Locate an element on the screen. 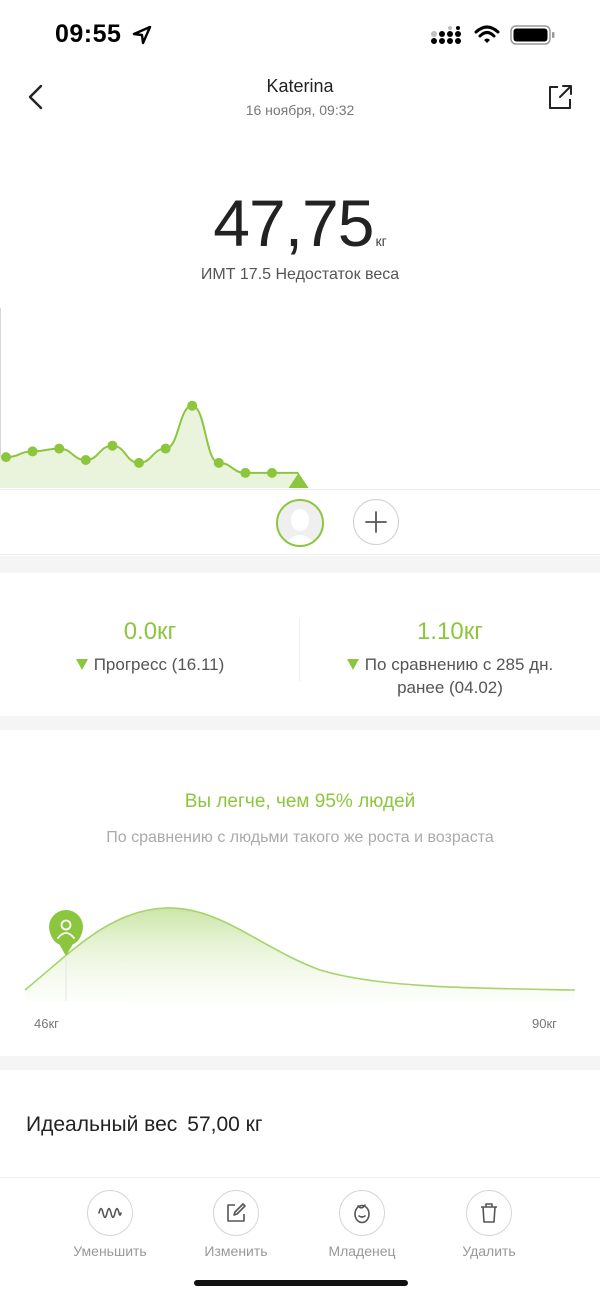 This screenshot has height=1297, width=600. wave-icon is located at coordinates (110, 1213).